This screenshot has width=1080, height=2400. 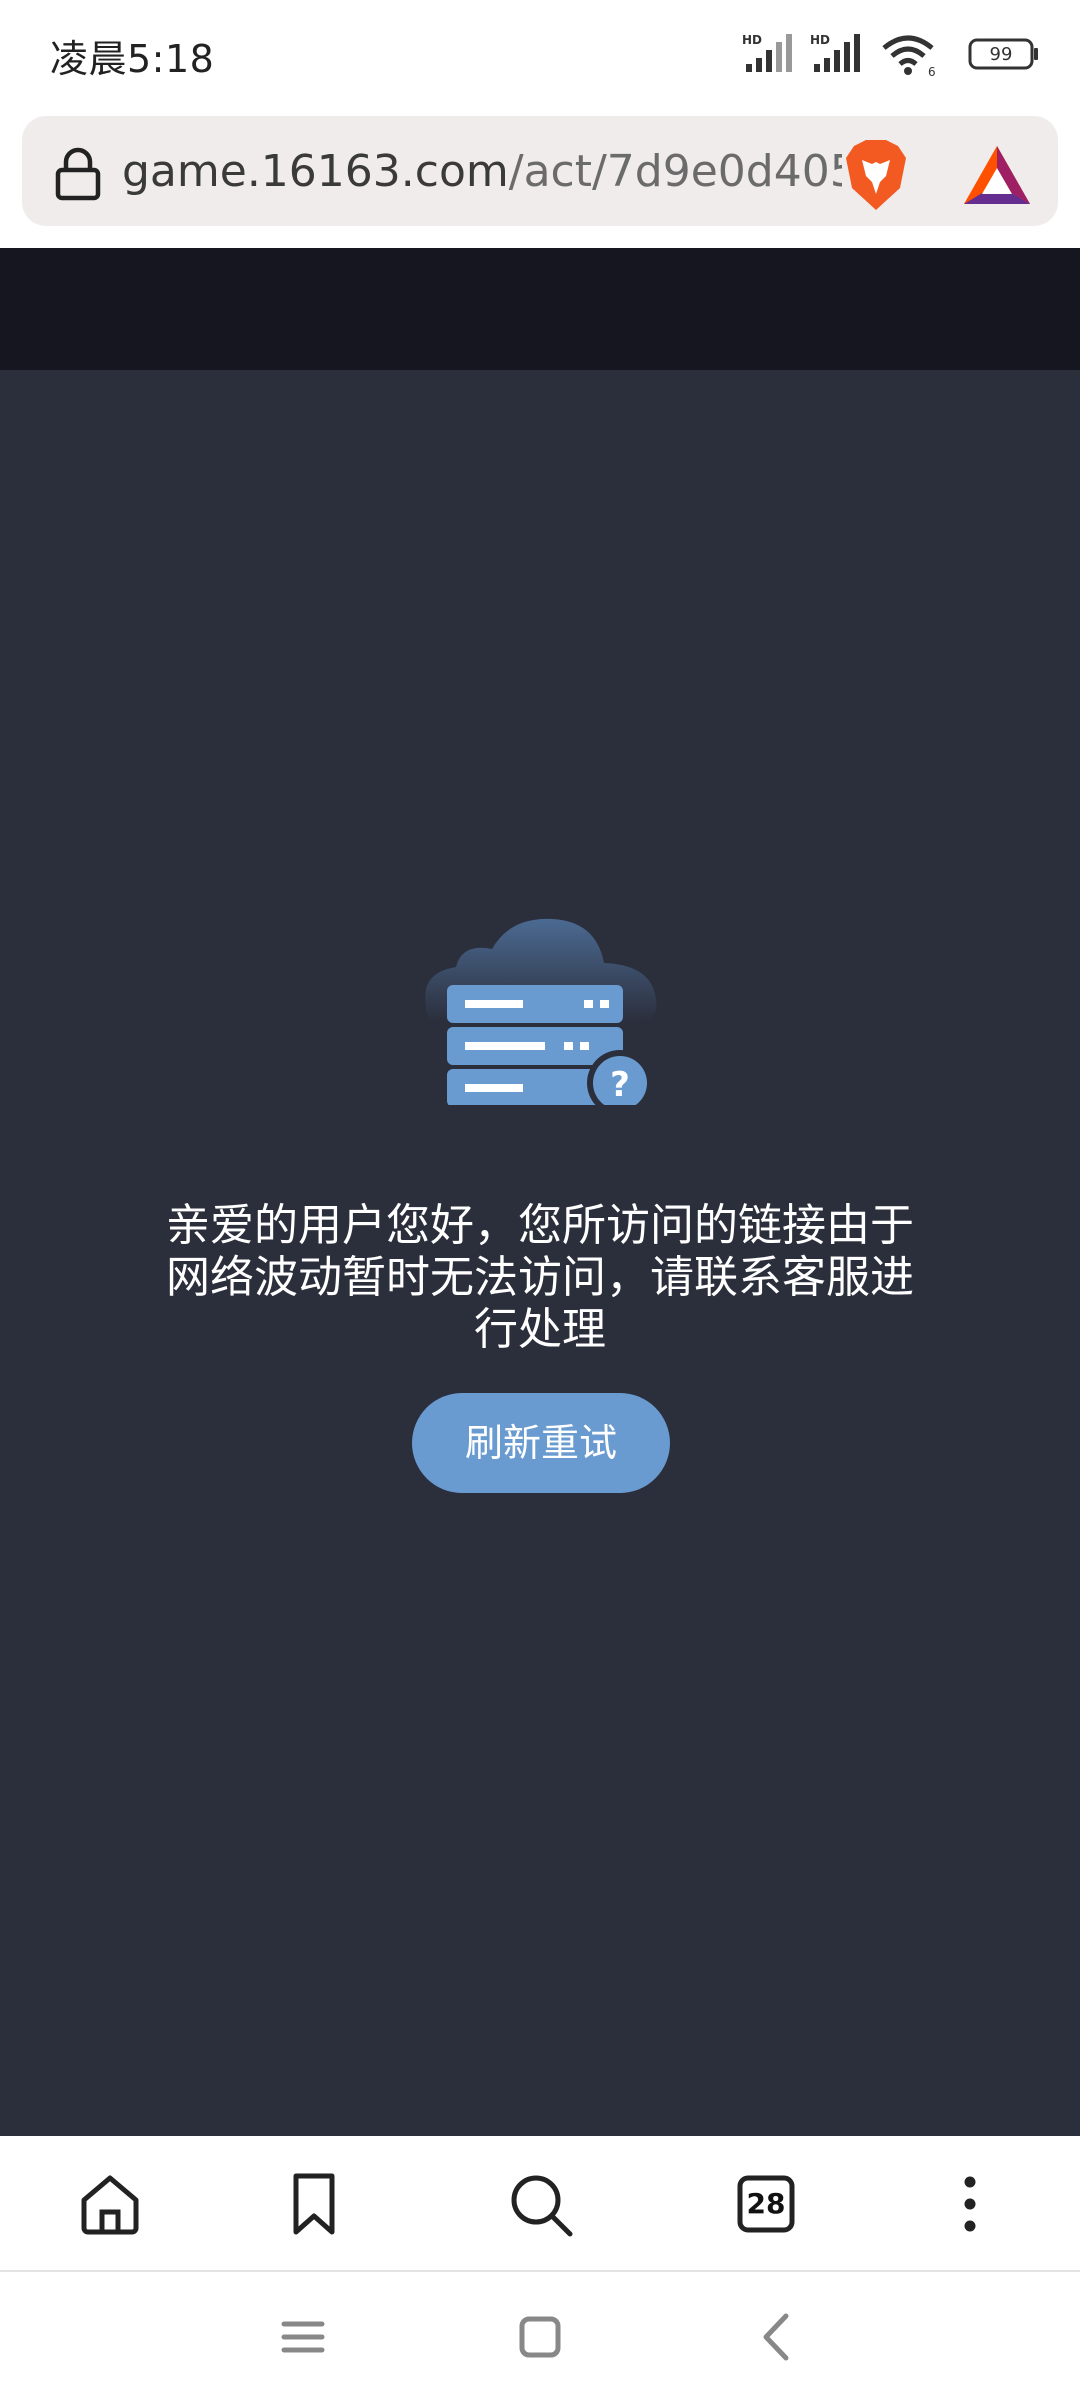 I want to click on url-host: game.16163.com, so click(x=315, y=171).